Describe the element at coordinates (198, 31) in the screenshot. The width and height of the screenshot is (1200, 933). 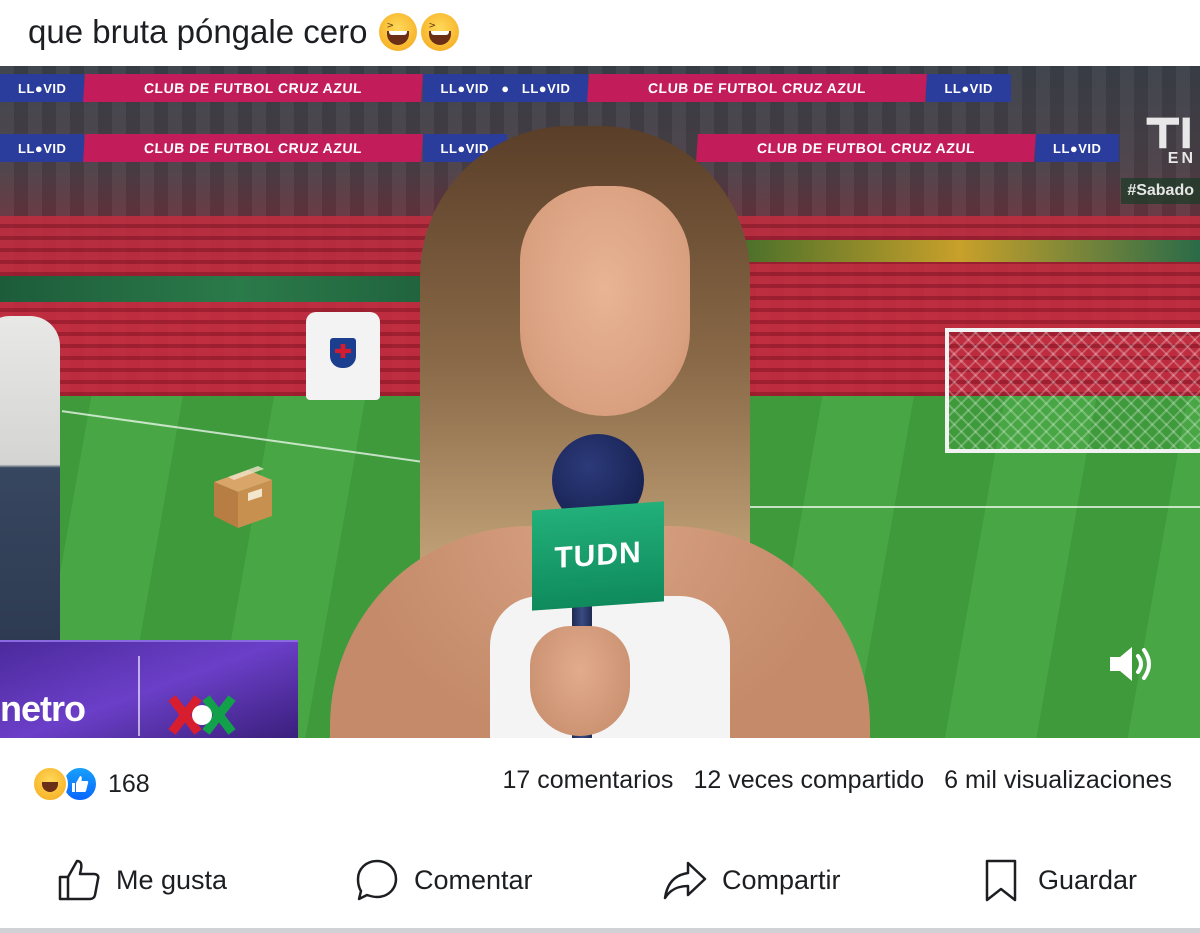
I see `caption-text: que bruta póngale cero` at that location.